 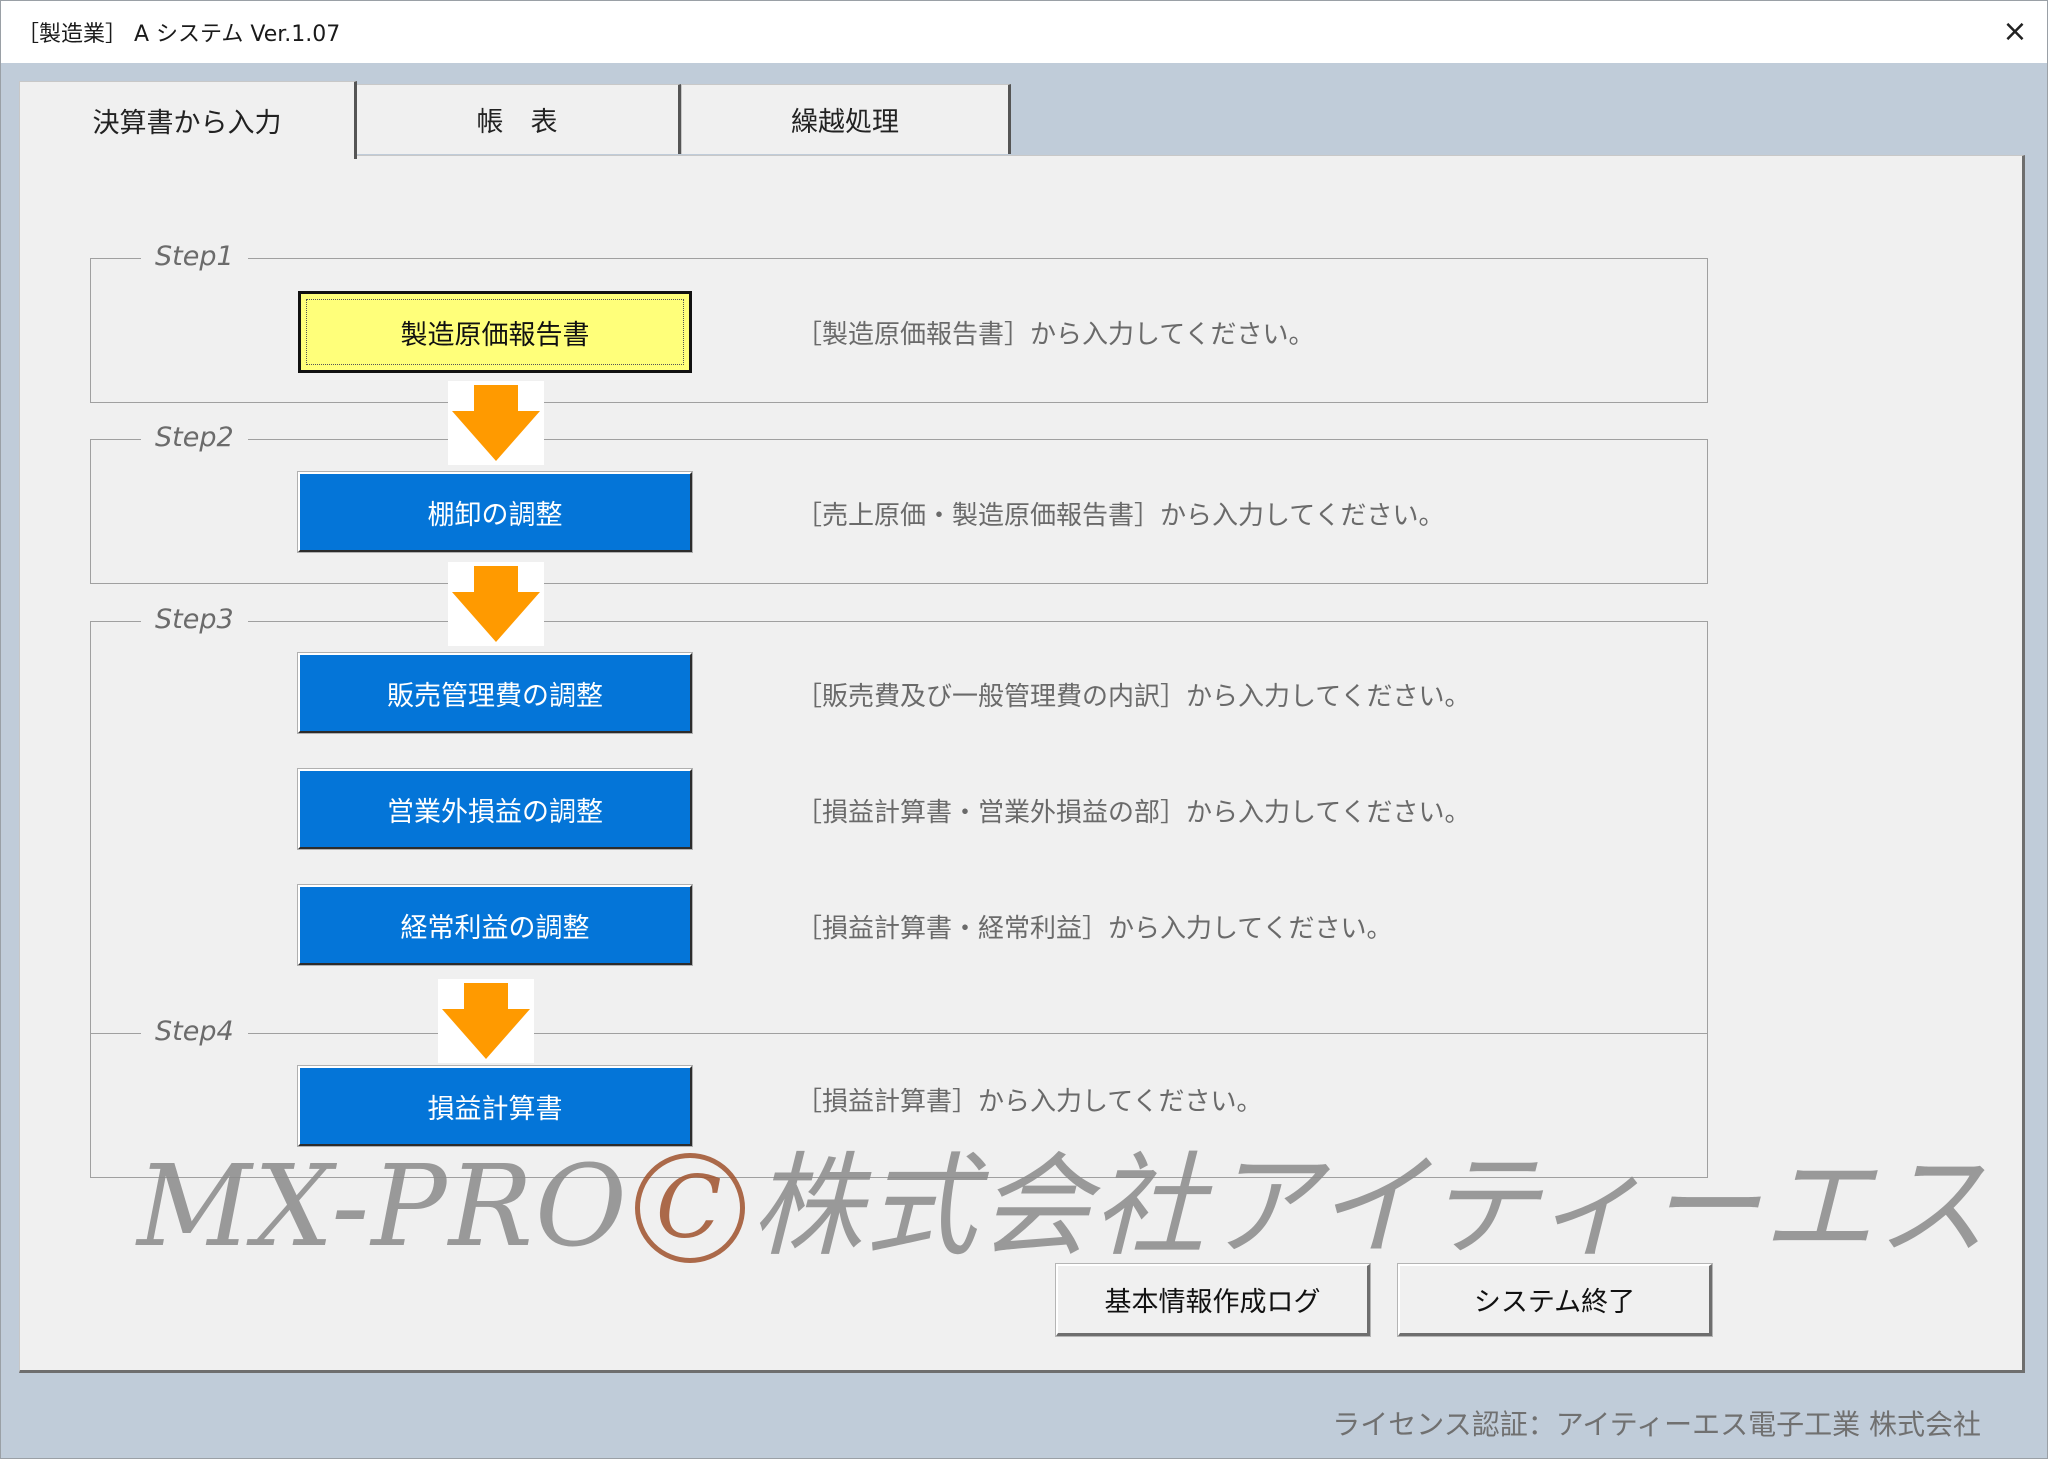 I want to click on step3-ordinary-profit-hint: ［損益計算書・経常利益］から入力してください。, so click(x=1094, y=929).